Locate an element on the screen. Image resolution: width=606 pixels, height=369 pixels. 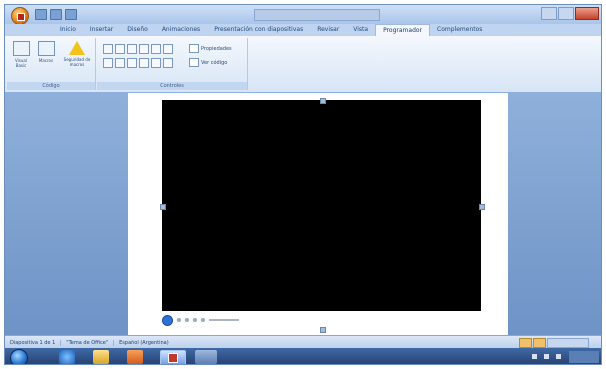
properties-button: Propiedades is located at coordinates (210, 48).